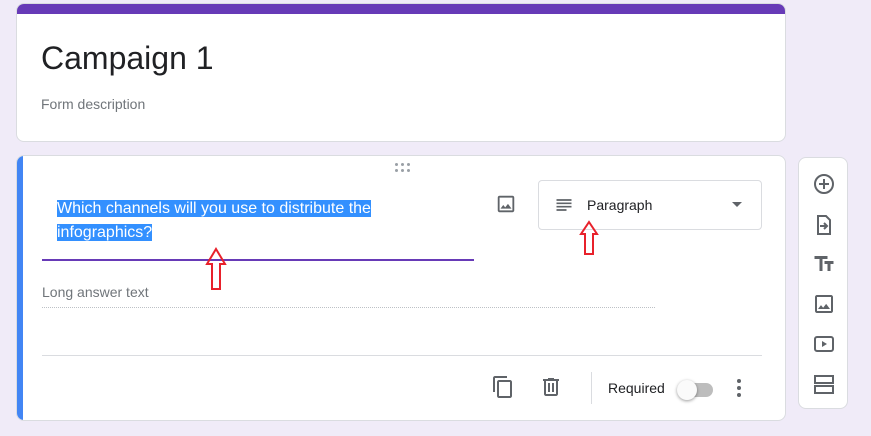 The width and height of the screenshot is (871, 436). Describe the element at coordinates (824, 264) in the screenshot. I see `add-title-icon` at that location.